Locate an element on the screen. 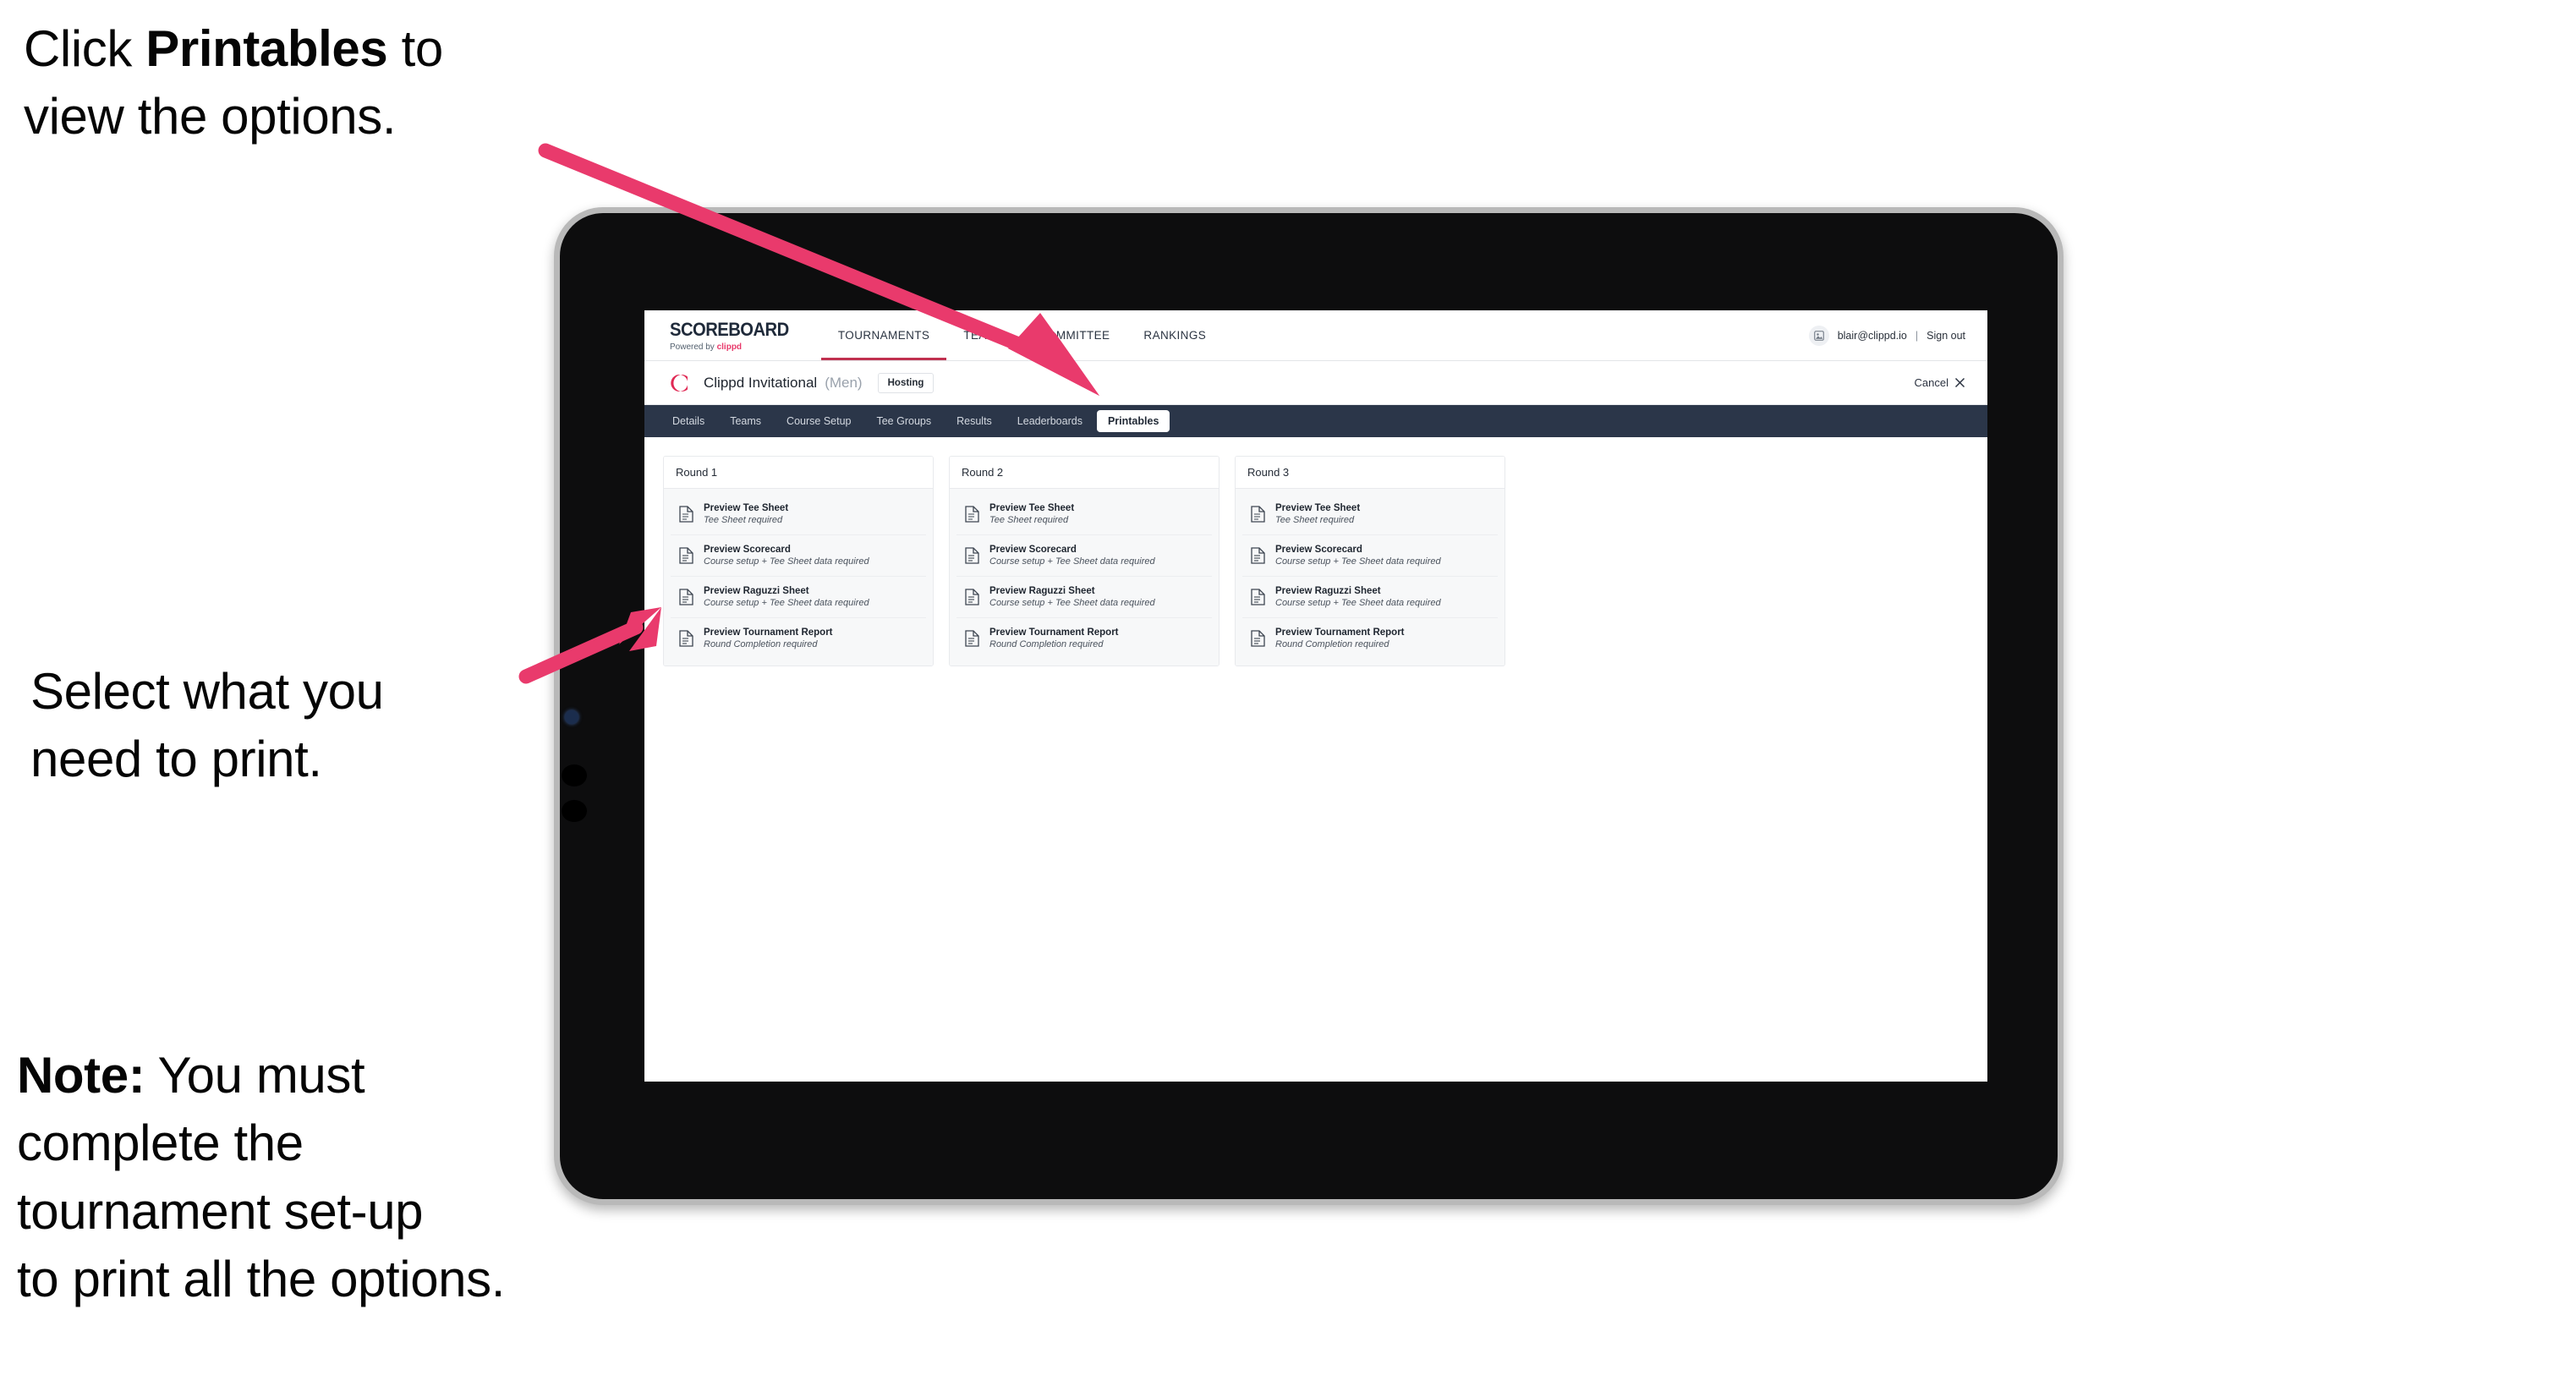 Image resolution: width=2576 pixels, height=1386 pixels. main-nav-rankings: RANKINGS is located at coordinates (1174, 335).